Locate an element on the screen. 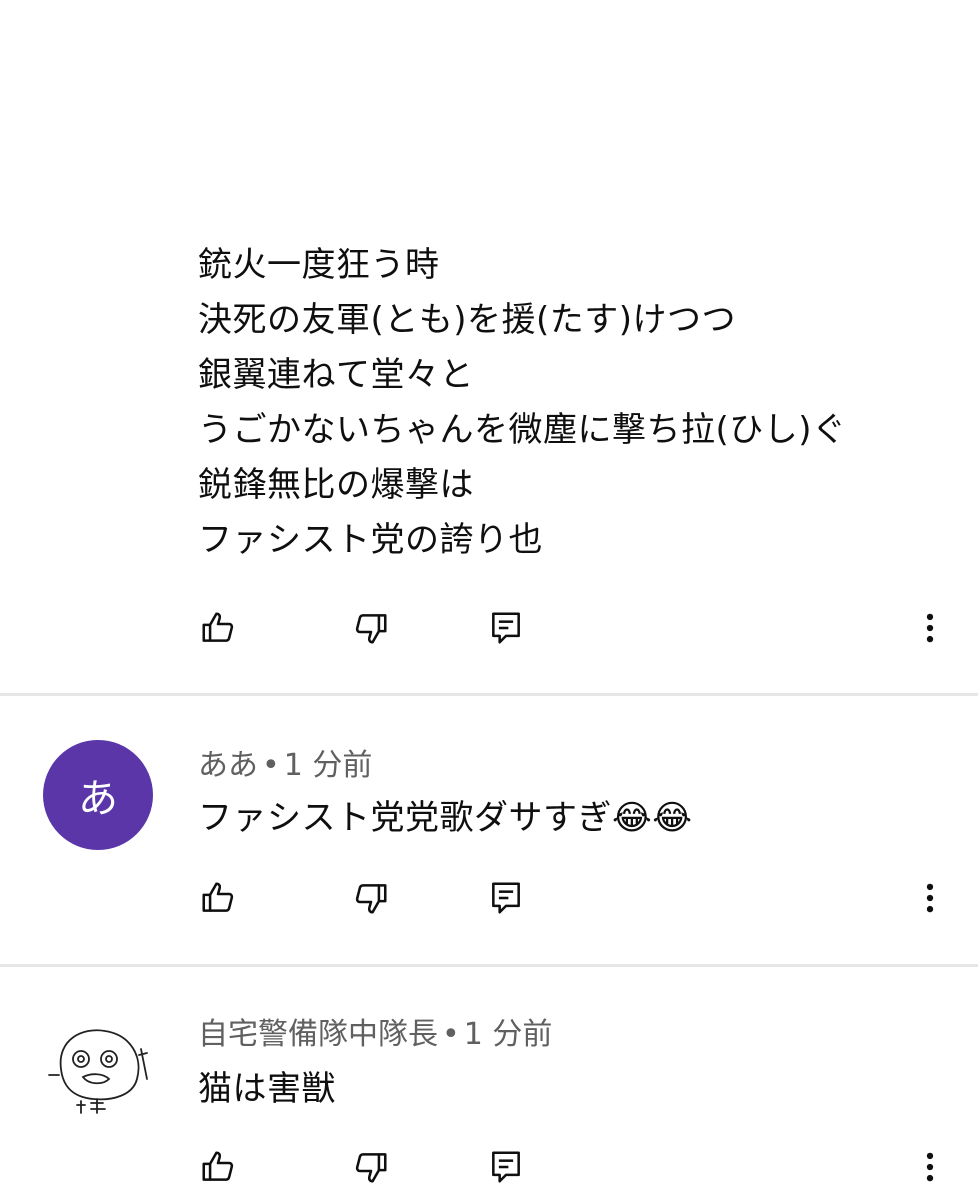 The height and width of the screenshot is (1200, 978). comment-text: 猫は害獣 is located at coordinates (267, 1089).